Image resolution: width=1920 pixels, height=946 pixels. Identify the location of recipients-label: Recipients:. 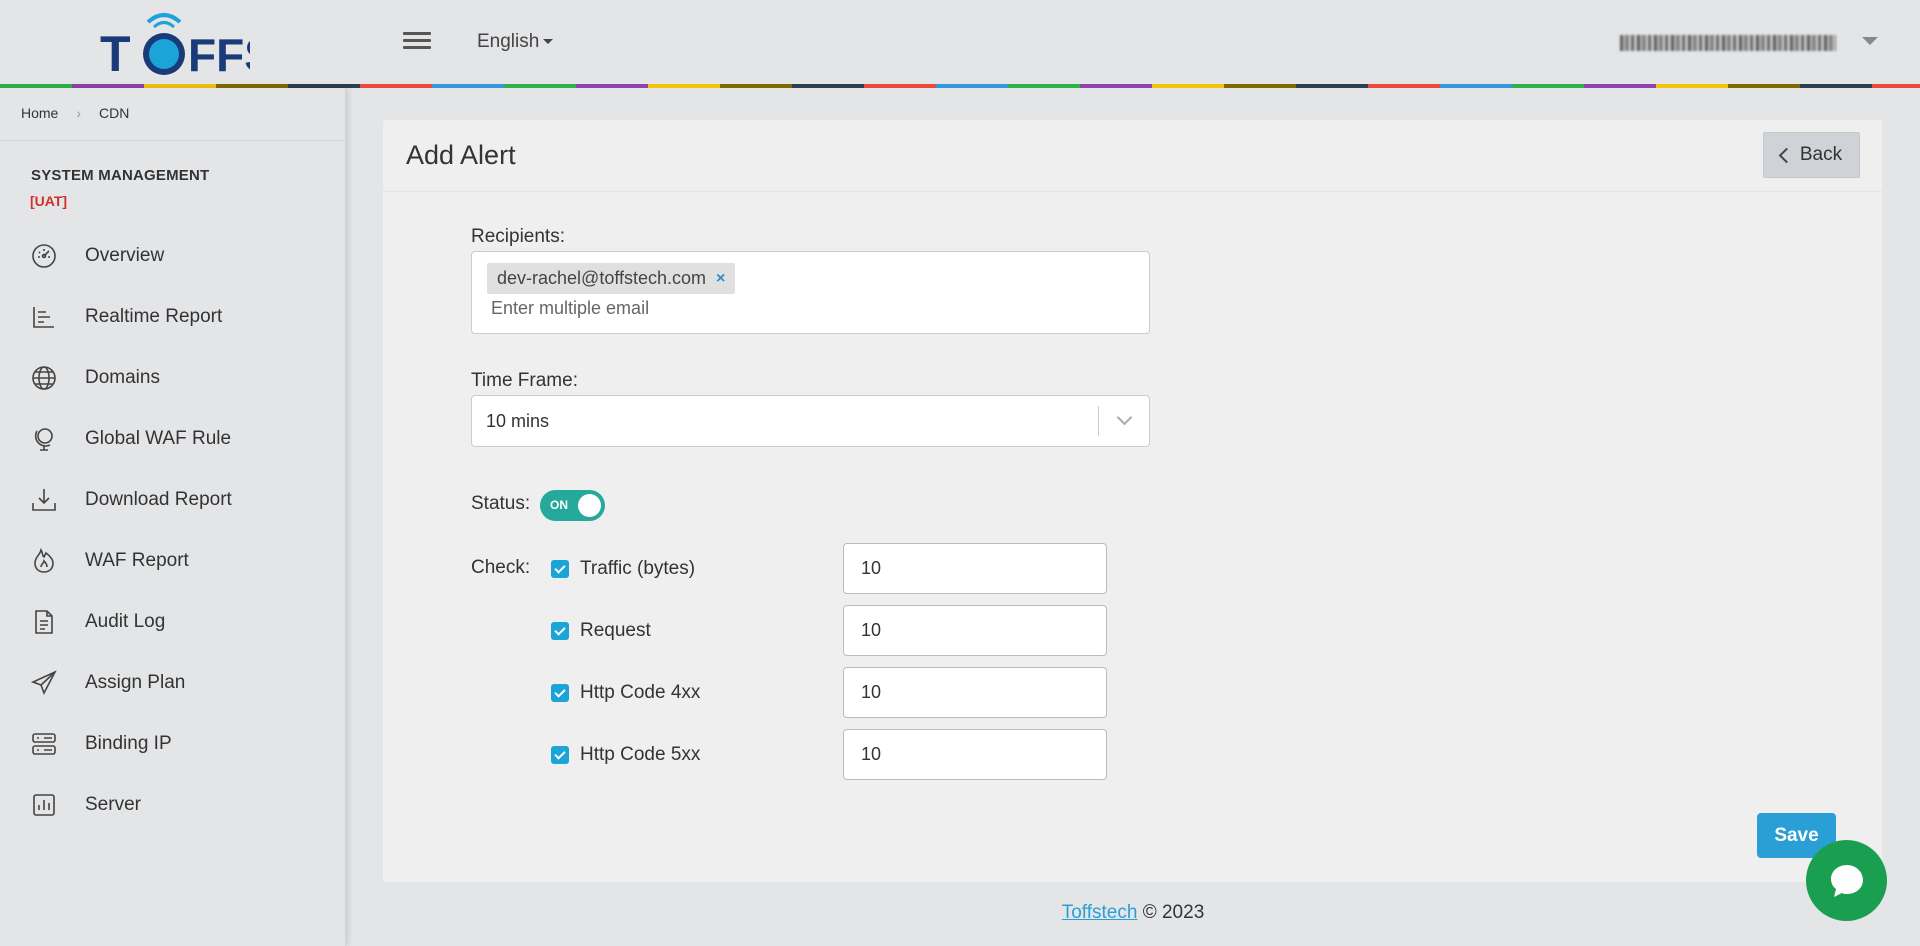
(518, 236).